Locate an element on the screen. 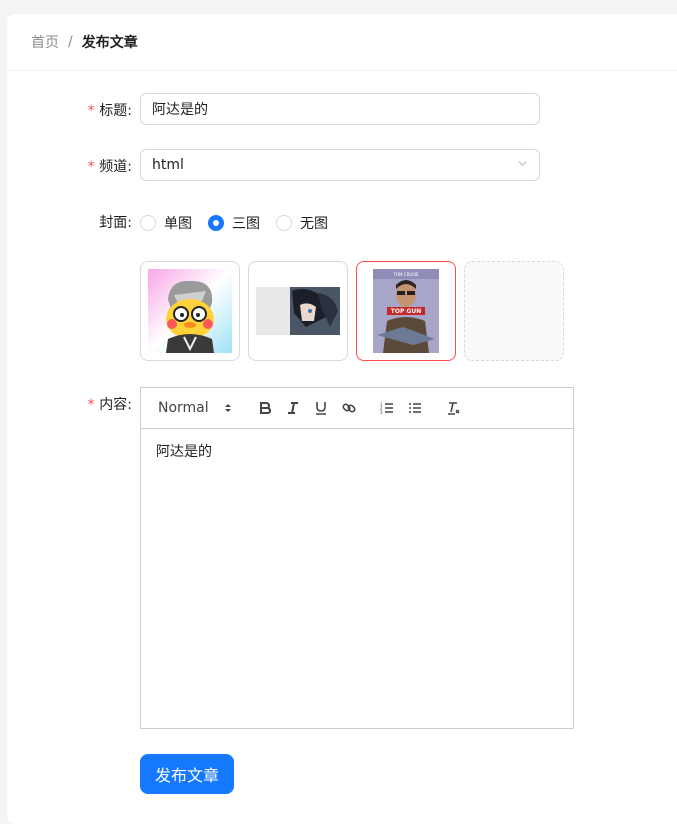 This screenshot has width=677, height=824. editor-content: 阿达是的 is located at coordinates (357, 451).